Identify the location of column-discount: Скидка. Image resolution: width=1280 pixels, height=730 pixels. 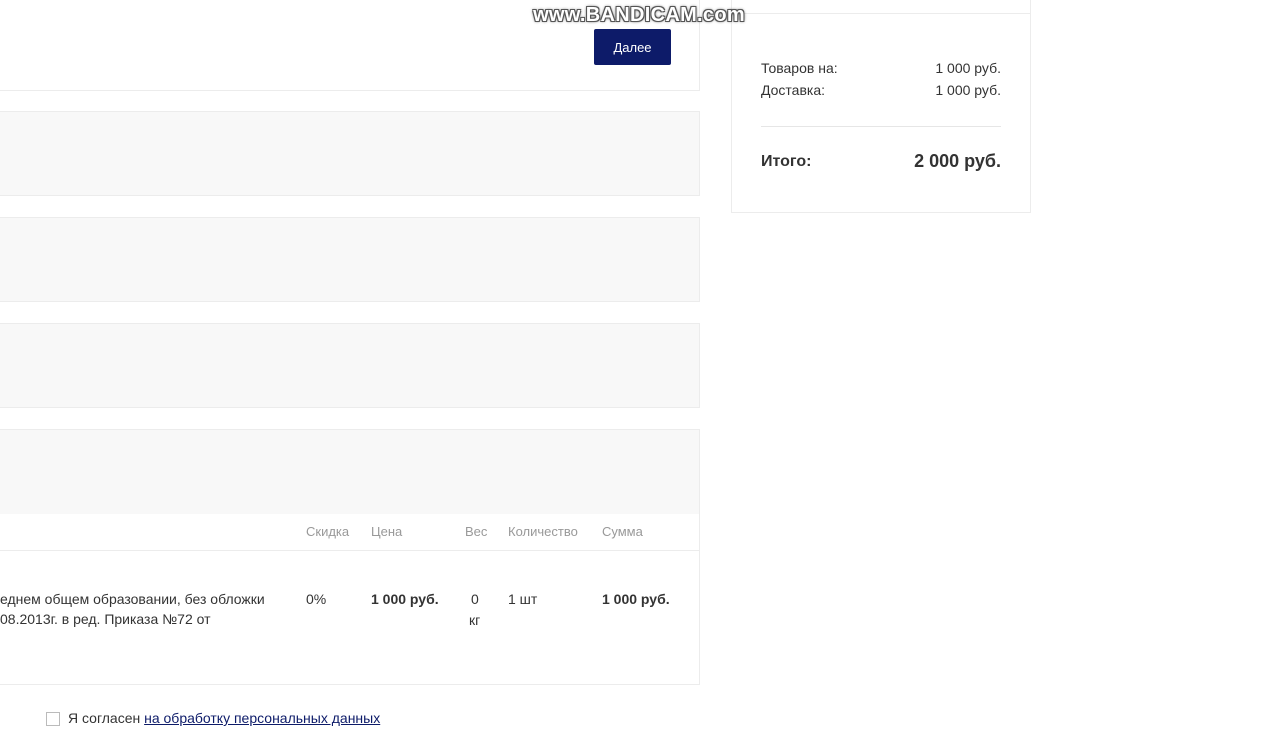
(328, 531).